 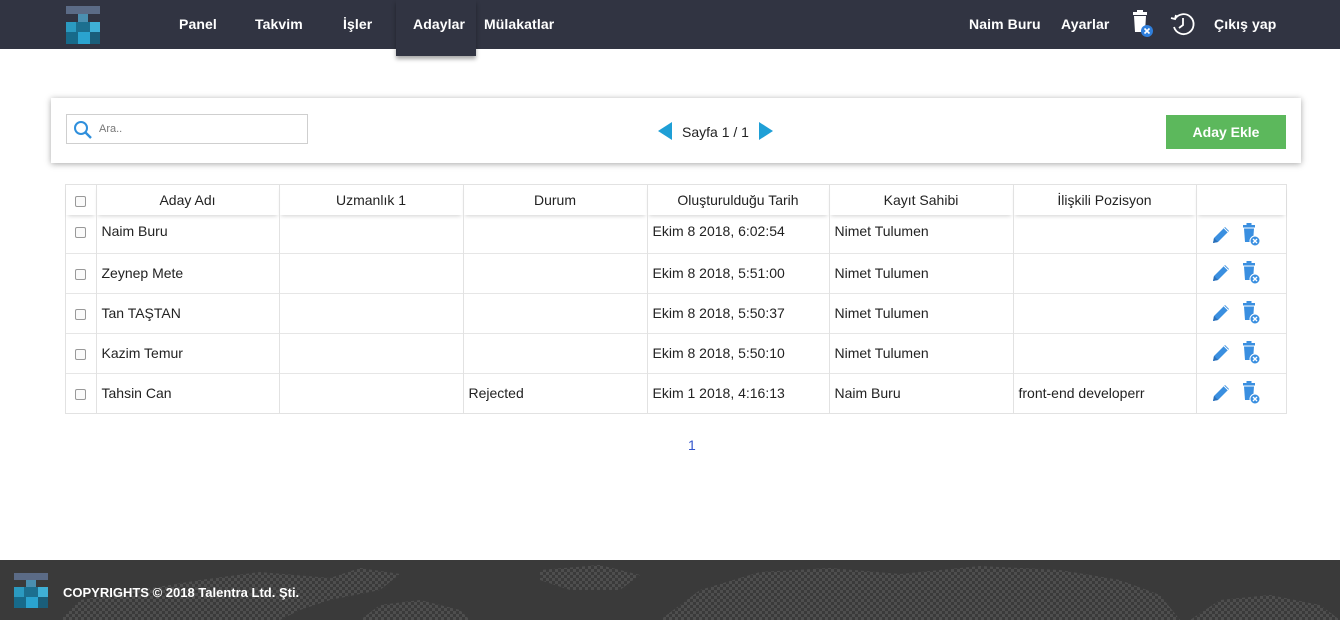 I want to click on cell-owner: Naim Buru, so click(x=921, y=392).